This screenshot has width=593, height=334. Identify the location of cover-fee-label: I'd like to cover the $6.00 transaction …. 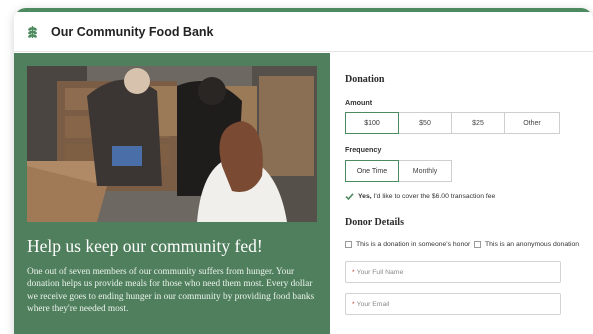
(433, 196).